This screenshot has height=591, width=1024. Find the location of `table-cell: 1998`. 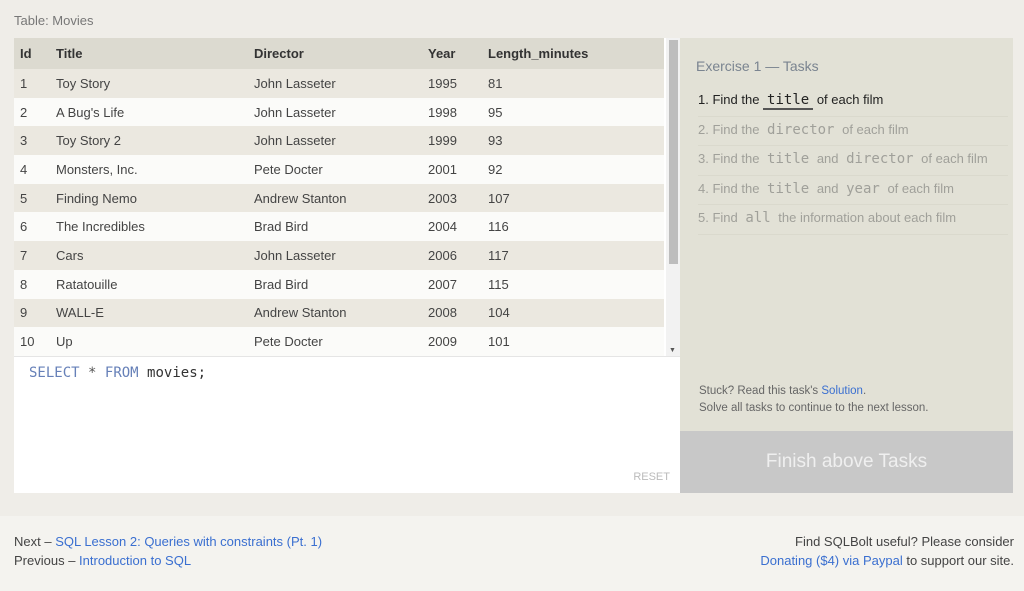

table-cell: 1998 is located at coordinates (452, 112).